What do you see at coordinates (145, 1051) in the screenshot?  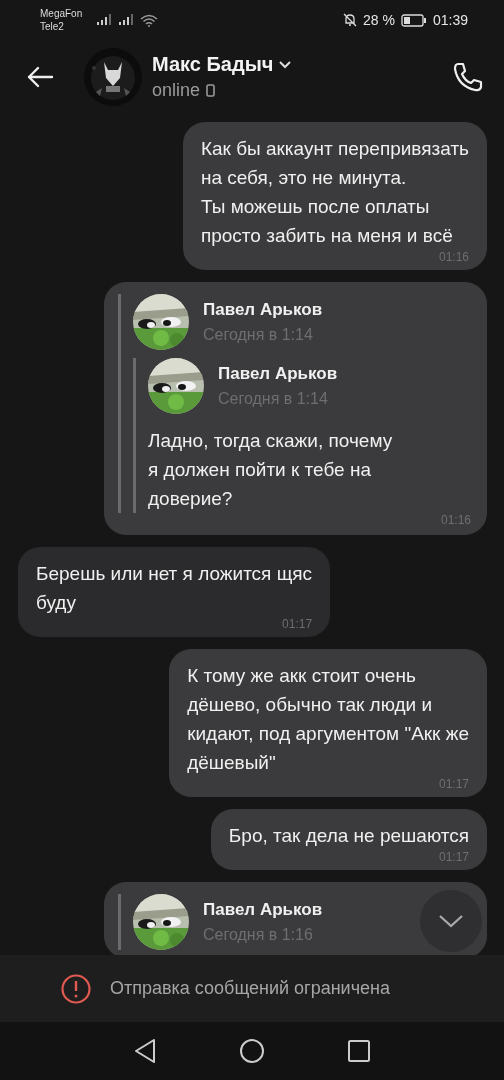 I see `back-nav-icon` at bounding box center [145, 1051].